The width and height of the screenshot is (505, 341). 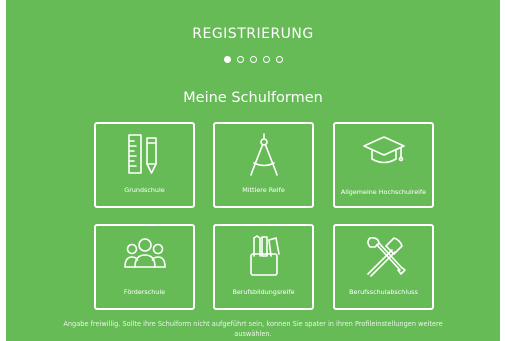 What do you see at coordinates (142, 154) in the screenshot?
I see `ruler-pencil-icon` at bounding box center [142, 154].